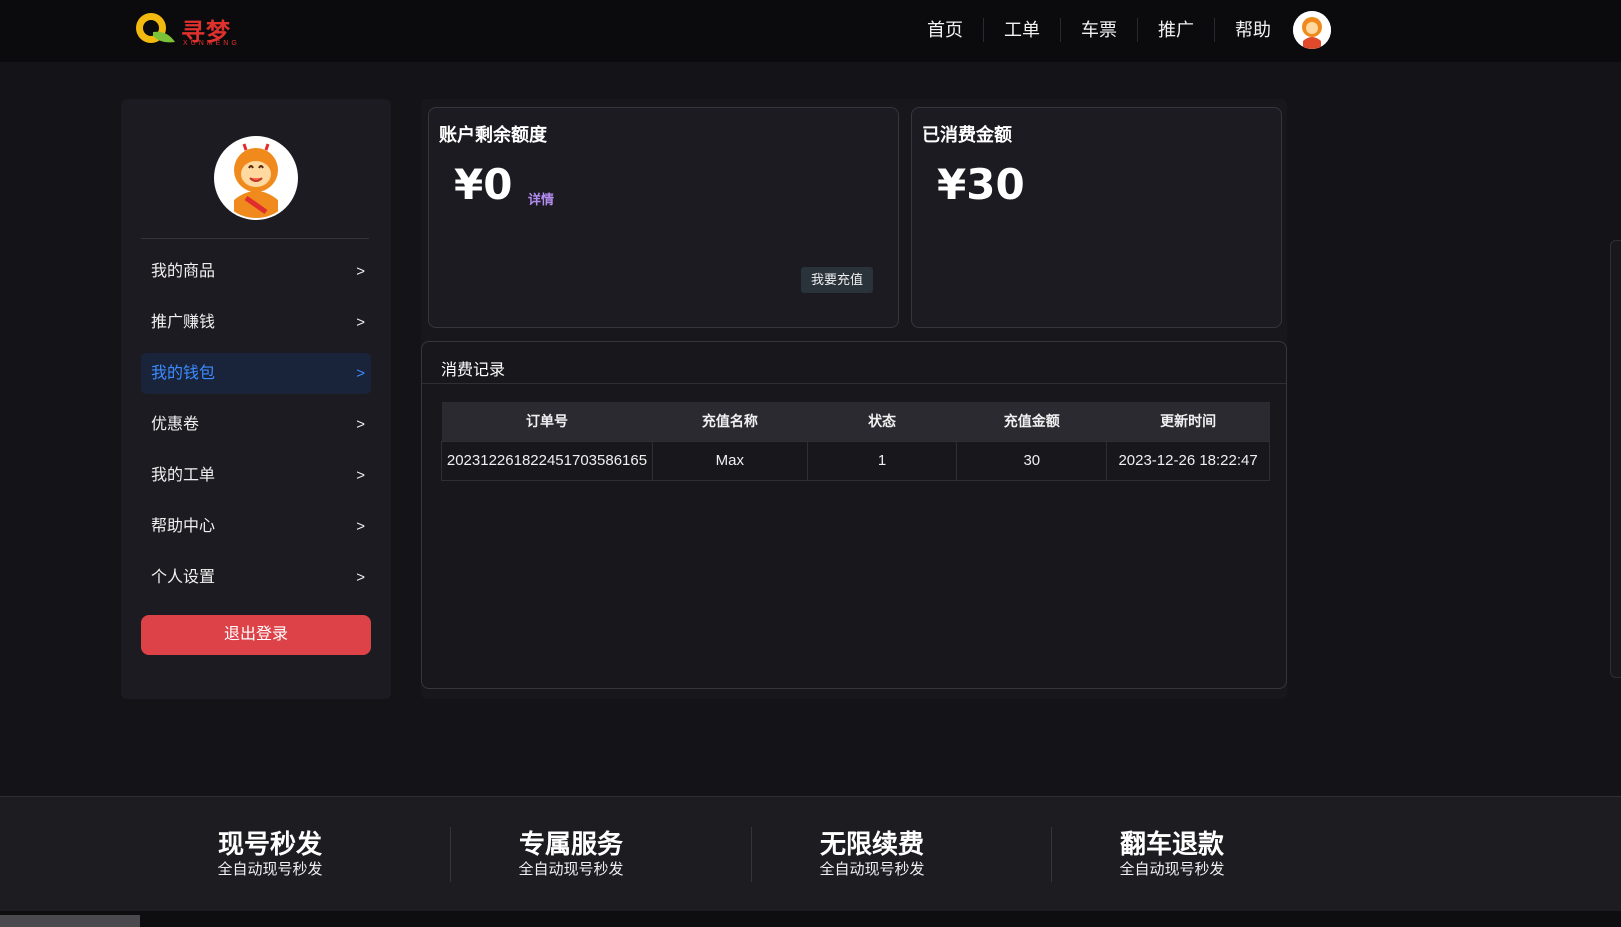 This screenshot has width=1621, height=927. I want to click on records-divider, so click(854, 383).